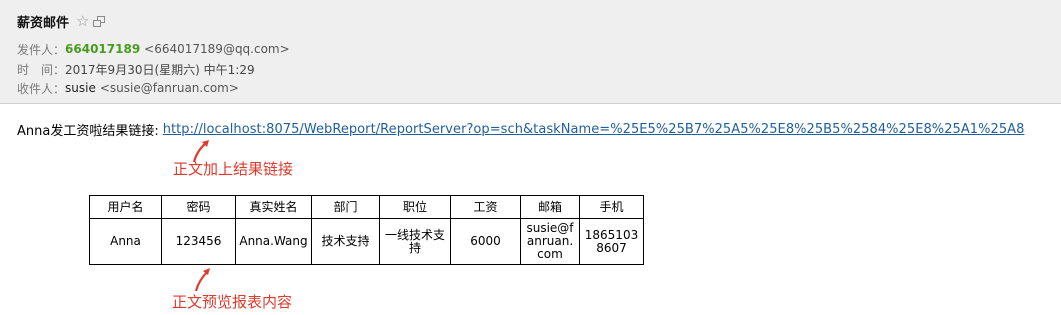  I want to click on cell-real-name: Anna.Wang, so click(273, 241).